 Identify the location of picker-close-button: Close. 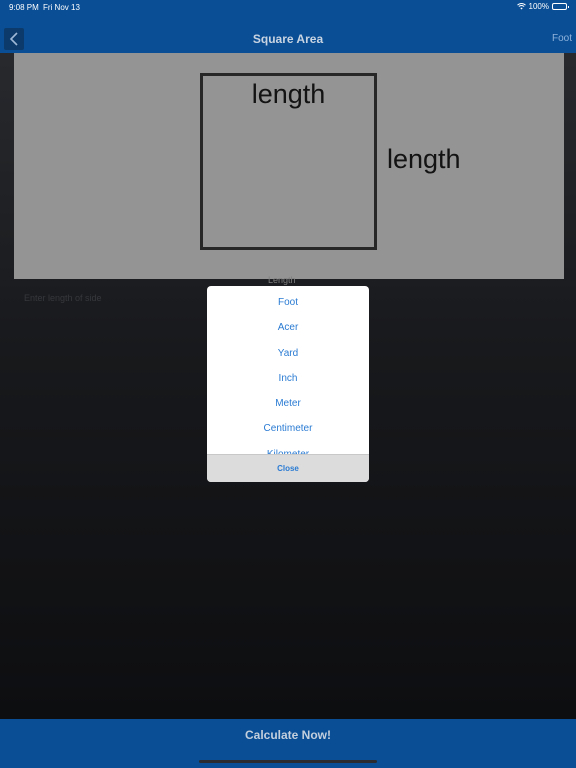
(288, 468).